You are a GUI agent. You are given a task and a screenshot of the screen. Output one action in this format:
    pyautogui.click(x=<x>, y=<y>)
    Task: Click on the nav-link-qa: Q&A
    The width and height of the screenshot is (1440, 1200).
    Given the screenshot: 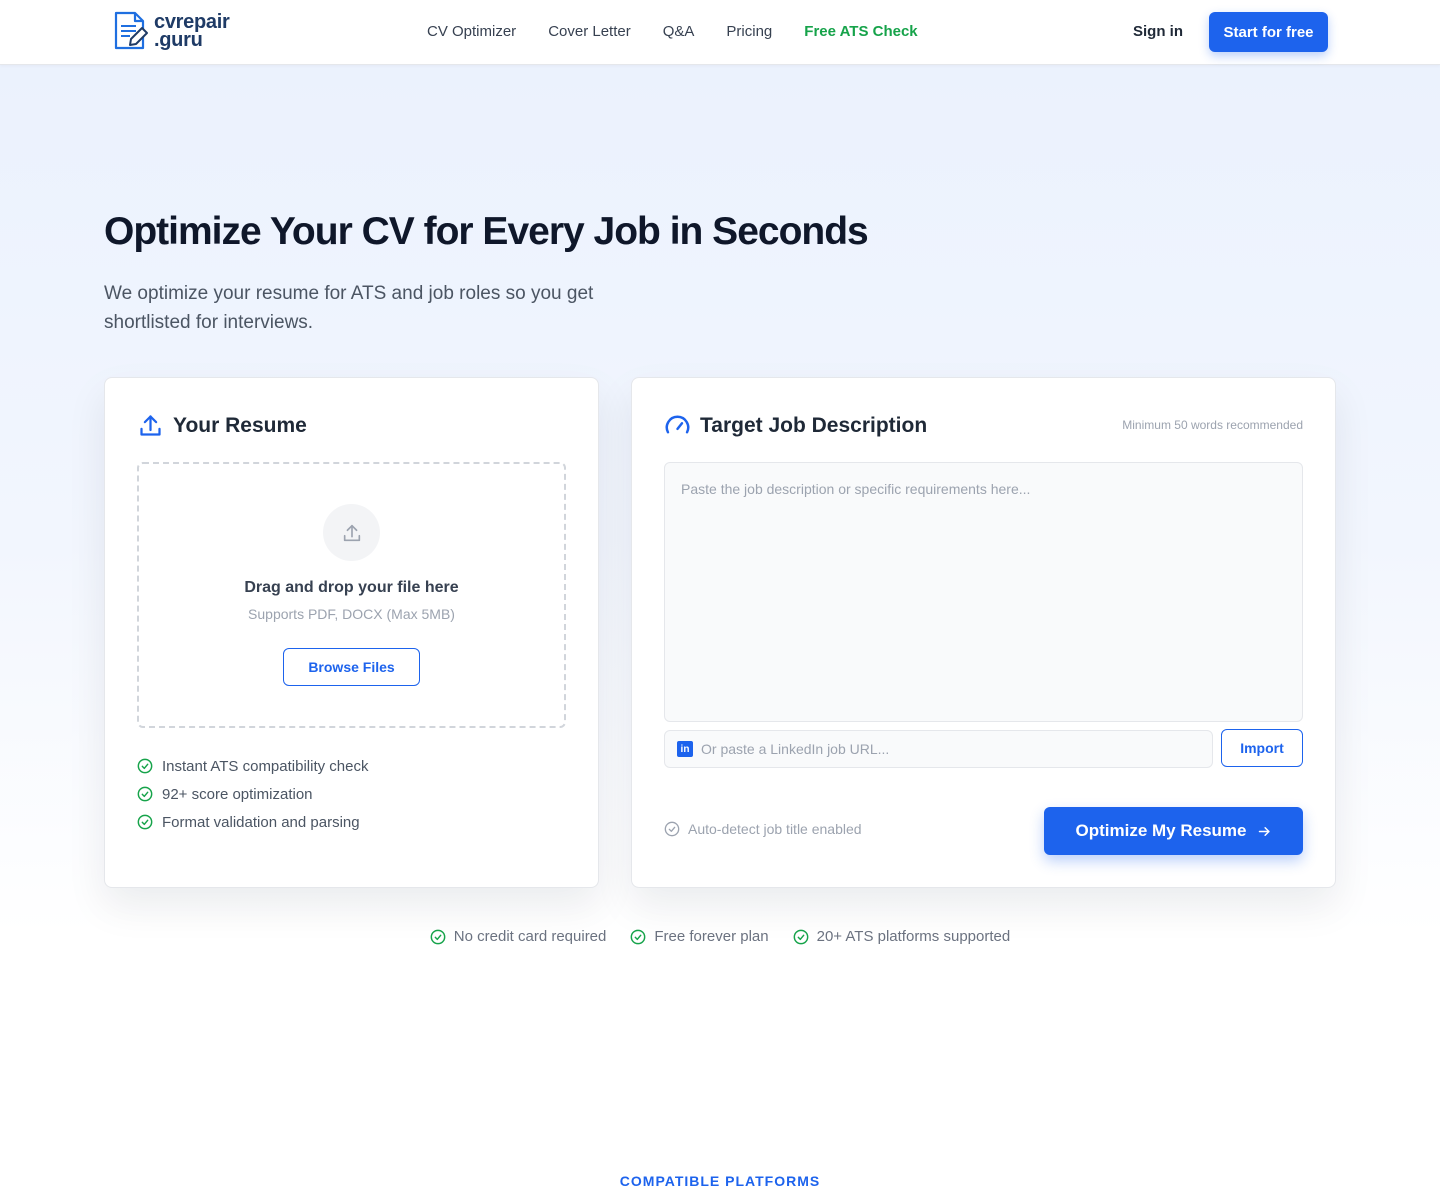 What is the action you would take?
    pyautogui.click(x=679, y=32)
    